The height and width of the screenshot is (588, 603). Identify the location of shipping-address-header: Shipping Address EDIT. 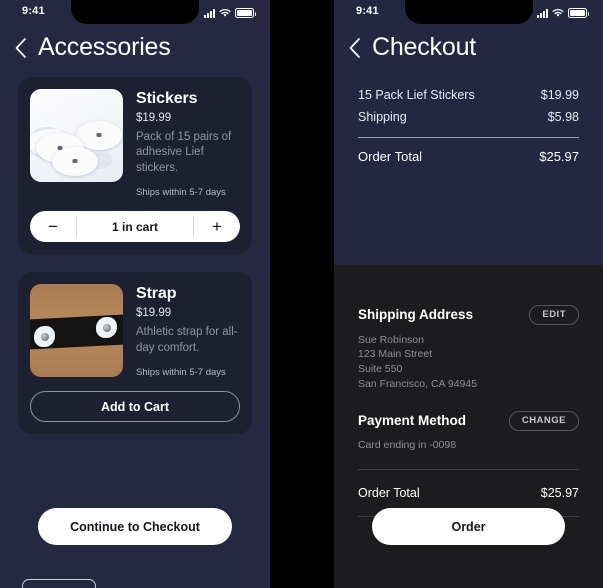
(468, 315).